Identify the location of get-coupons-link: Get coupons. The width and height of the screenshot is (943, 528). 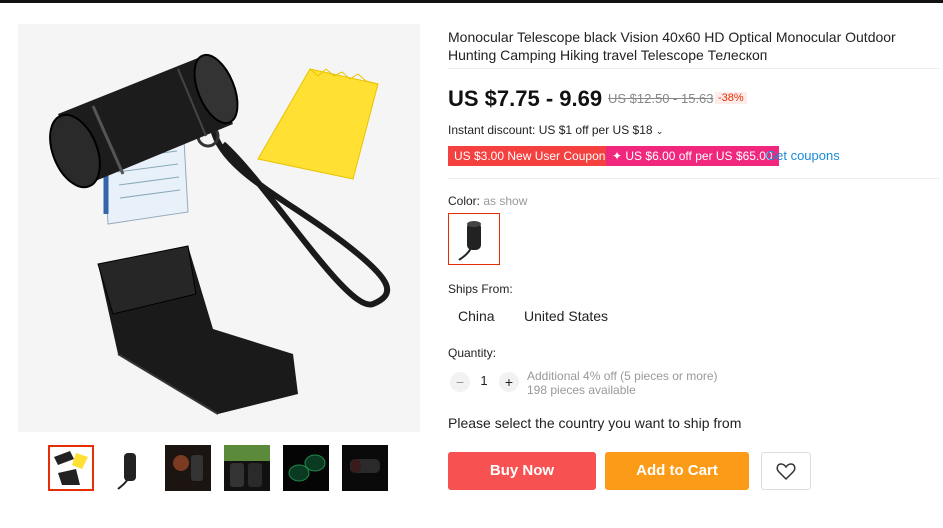
(803, 155).